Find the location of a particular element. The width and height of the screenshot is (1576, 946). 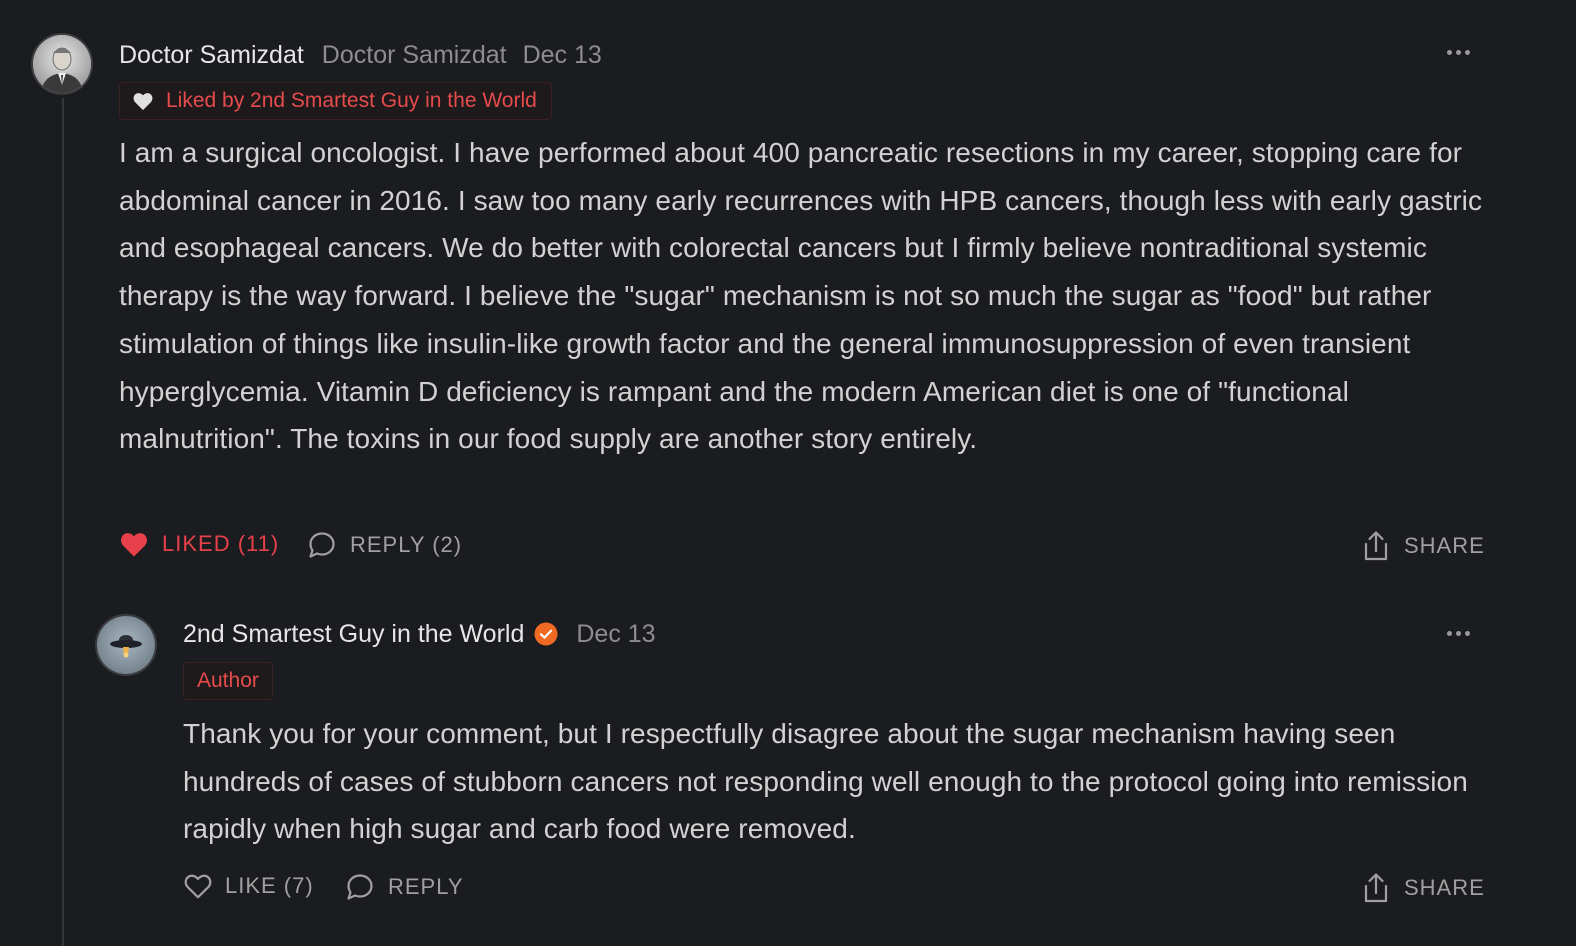

author-name: Doctor Samizdat is located at coordinates (211, 55).